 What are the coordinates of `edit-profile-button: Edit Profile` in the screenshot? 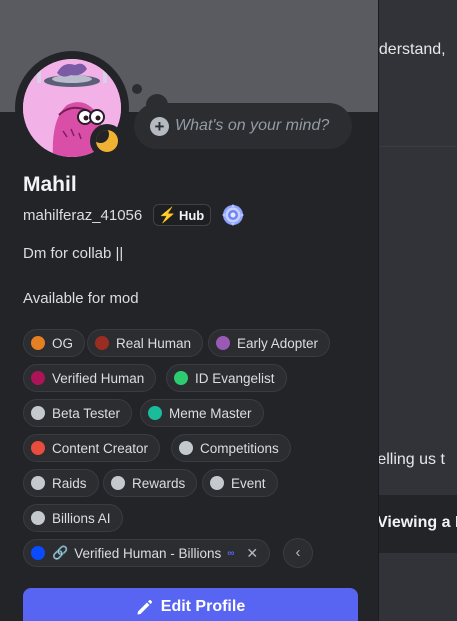 It's located at (190, 604).